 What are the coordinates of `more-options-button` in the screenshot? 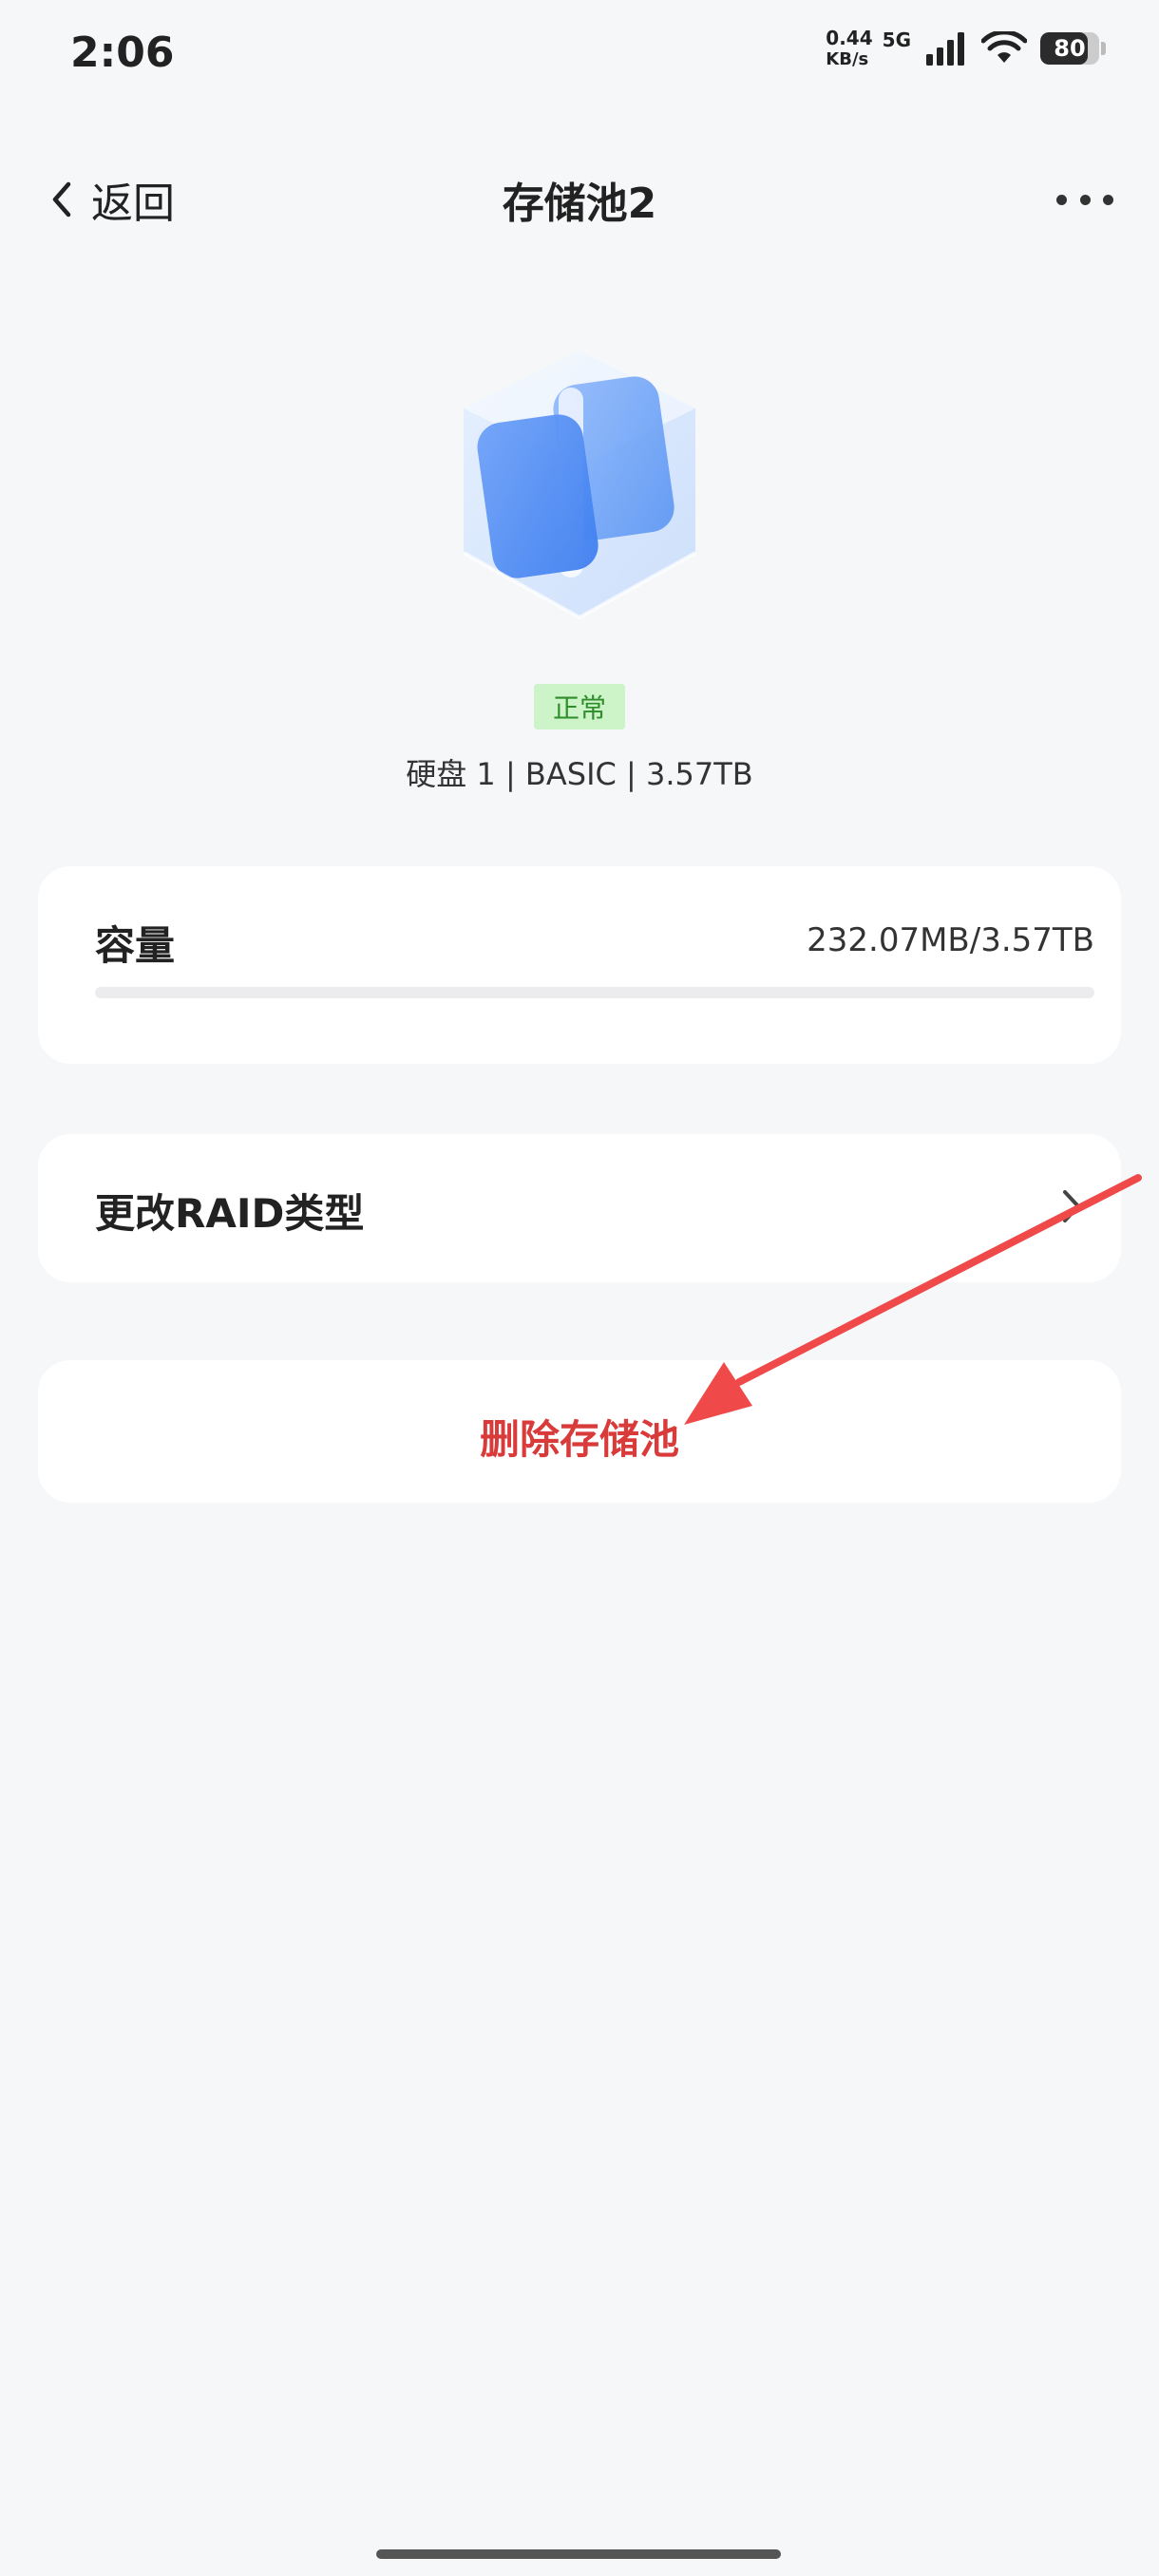 It's located at (1084, 199).